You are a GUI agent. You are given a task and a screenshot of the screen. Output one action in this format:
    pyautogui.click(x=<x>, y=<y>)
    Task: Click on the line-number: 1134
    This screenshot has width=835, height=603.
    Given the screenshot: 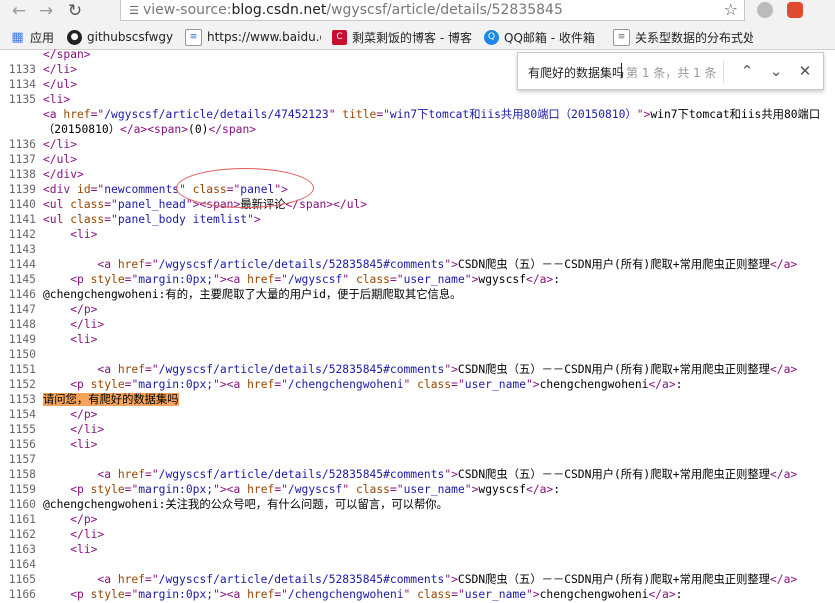 What is the action you would take?
    pyautogui.click(x=22, y=84)
    